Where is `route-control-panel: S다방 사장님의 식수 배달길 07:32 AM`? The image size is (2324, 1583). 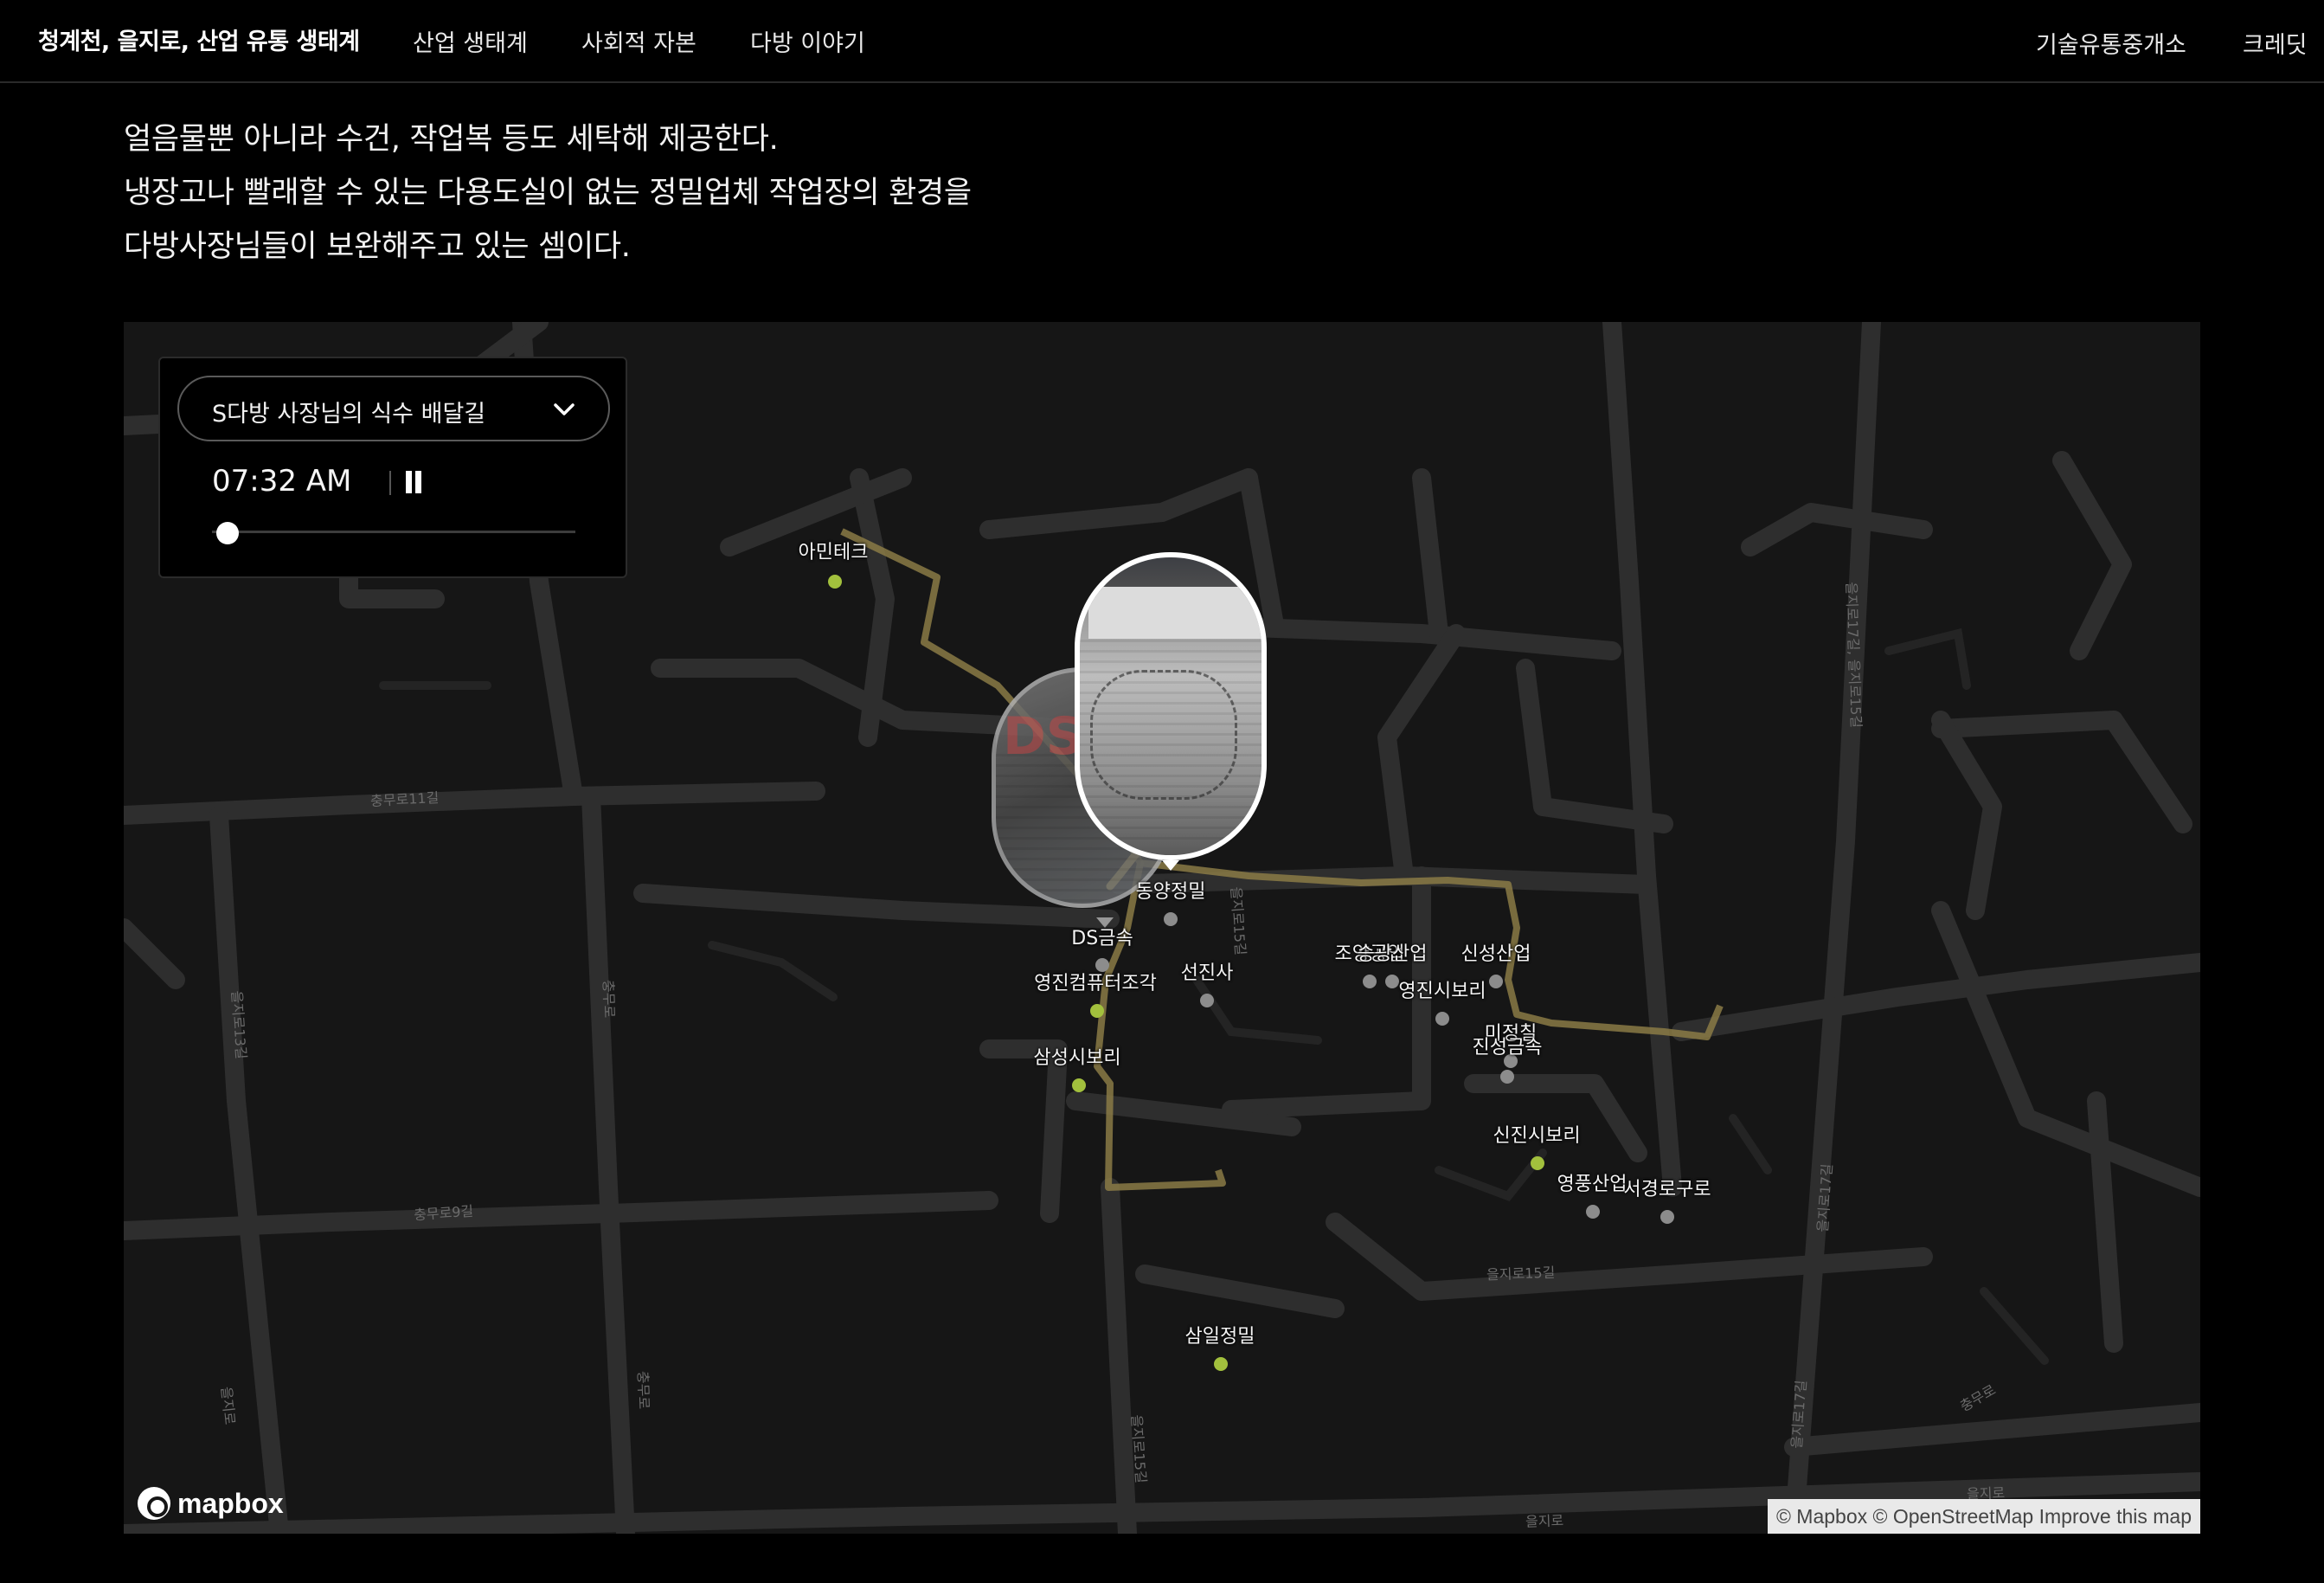 route-control-panel: S다방 사장님의 식수 배달길 07:32 AM is located at coordinates (392, 468).